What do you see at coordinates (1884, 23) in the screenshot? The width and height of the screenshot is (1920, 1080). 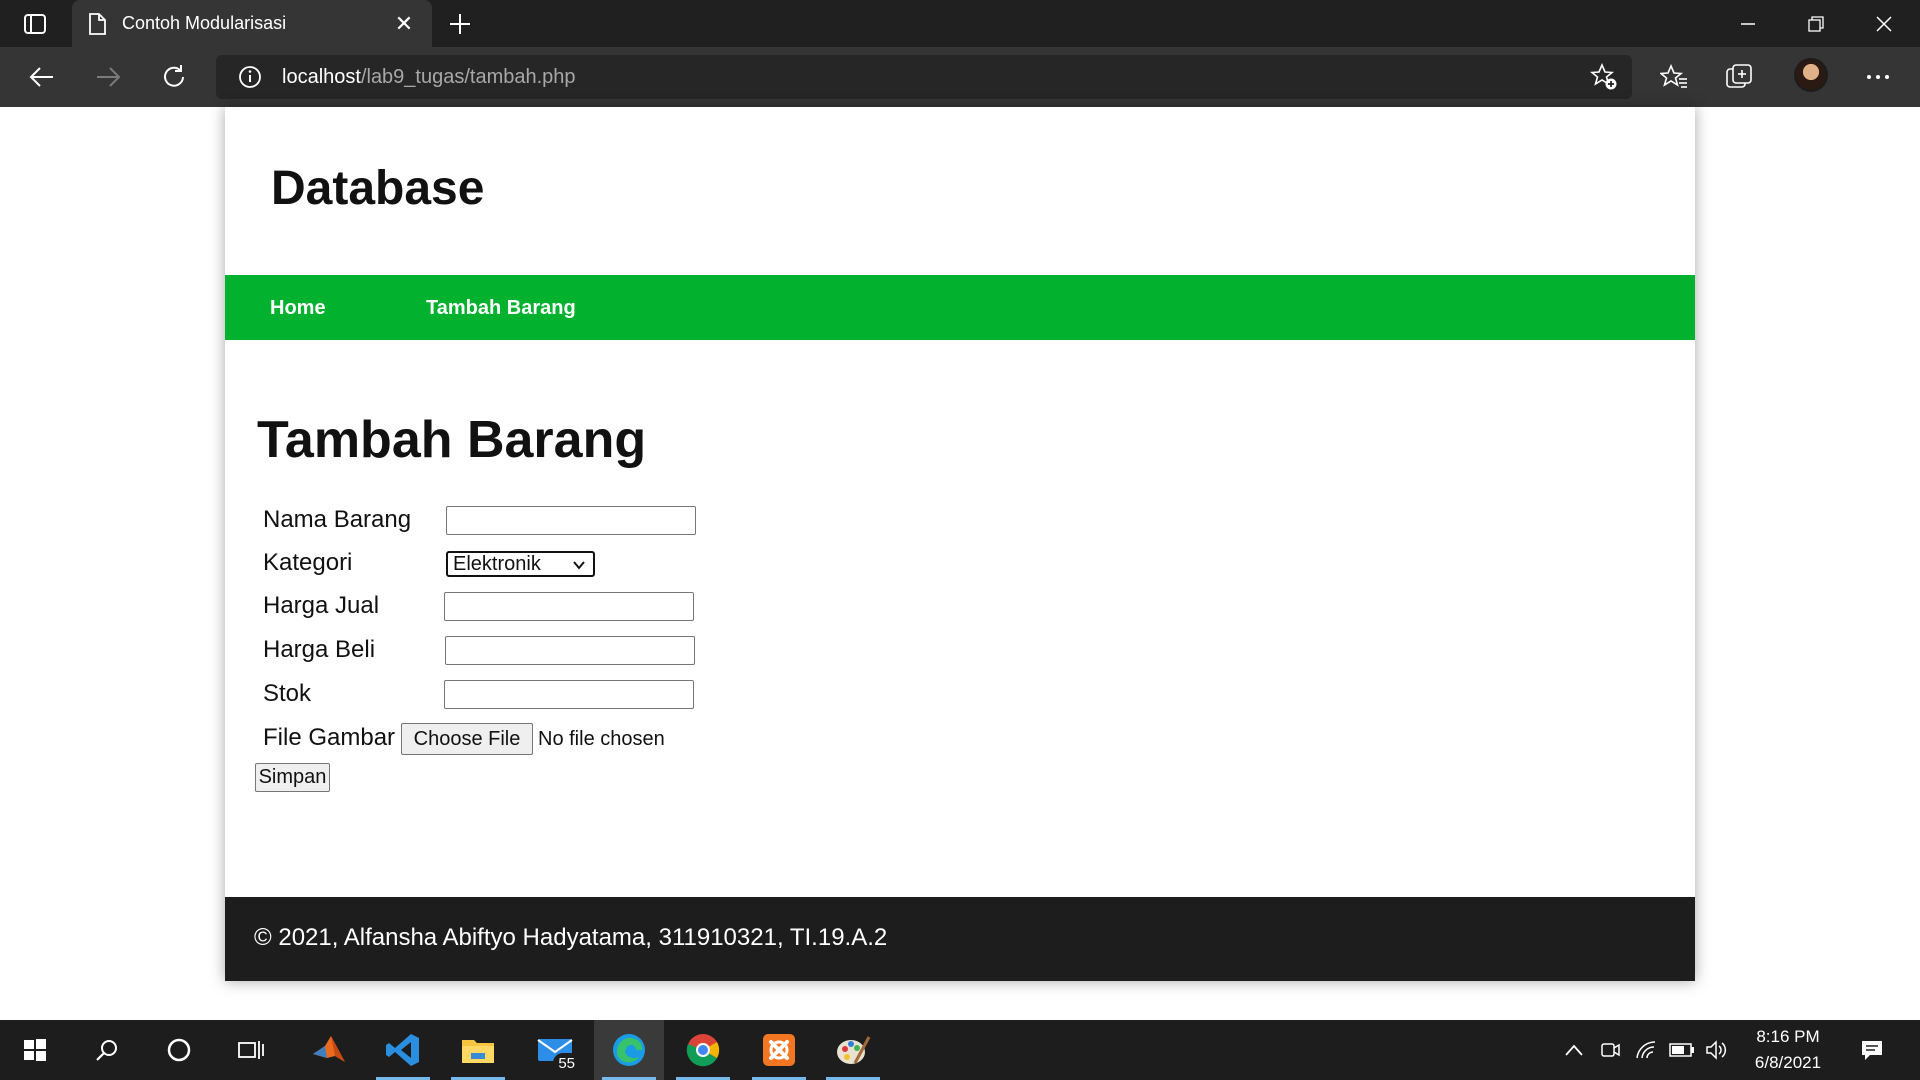 I see `close-window-icon` at bounding box center [1884, 23].